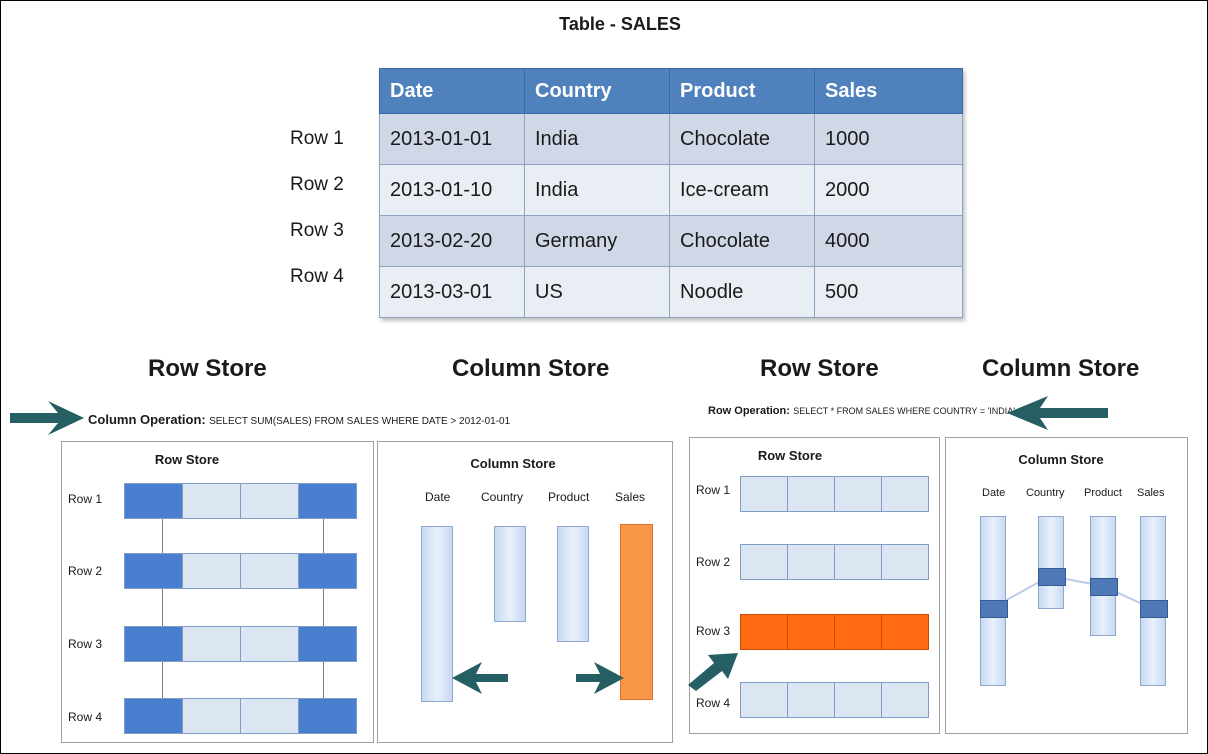  I want to click on column-label: Country, so click(502, 497).